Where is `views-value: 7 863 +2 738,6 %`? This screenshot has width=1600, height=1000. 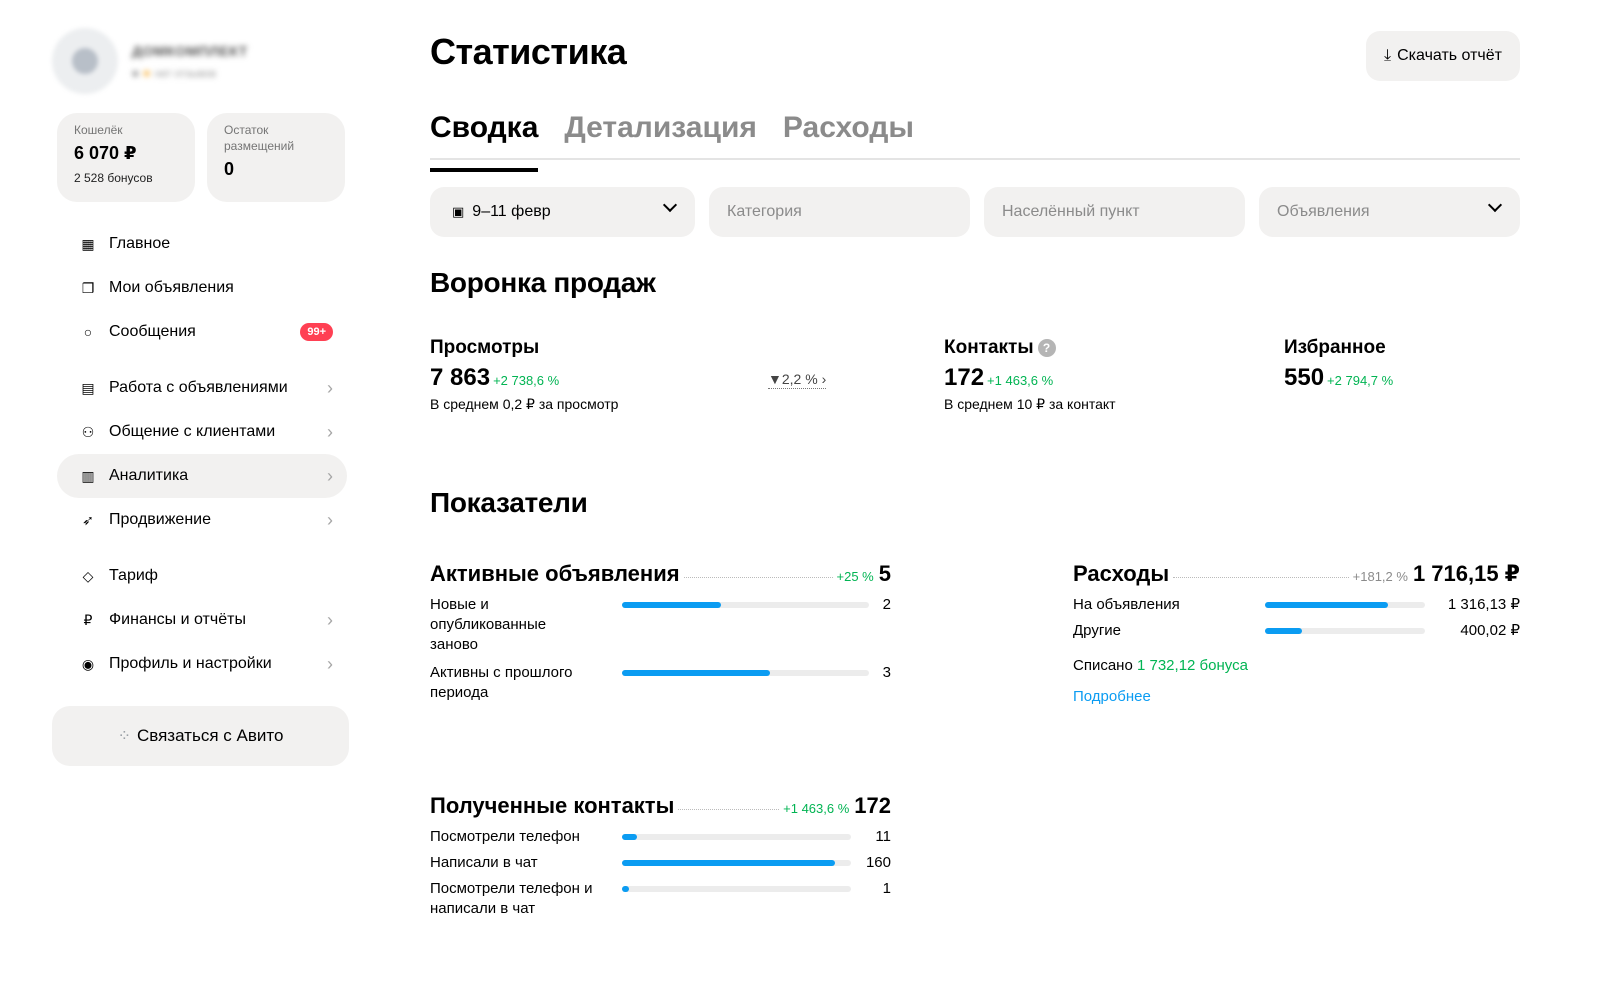
views-value: 7 863 +2 738,6 % is located at coordinates (495, 377).